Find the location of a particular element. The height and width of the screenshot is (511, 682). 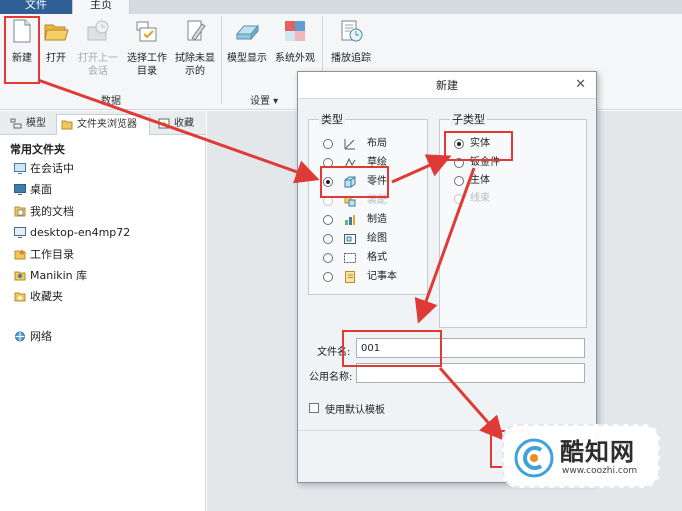

coozhi-logo-icon is located at coordinates (534, 458).